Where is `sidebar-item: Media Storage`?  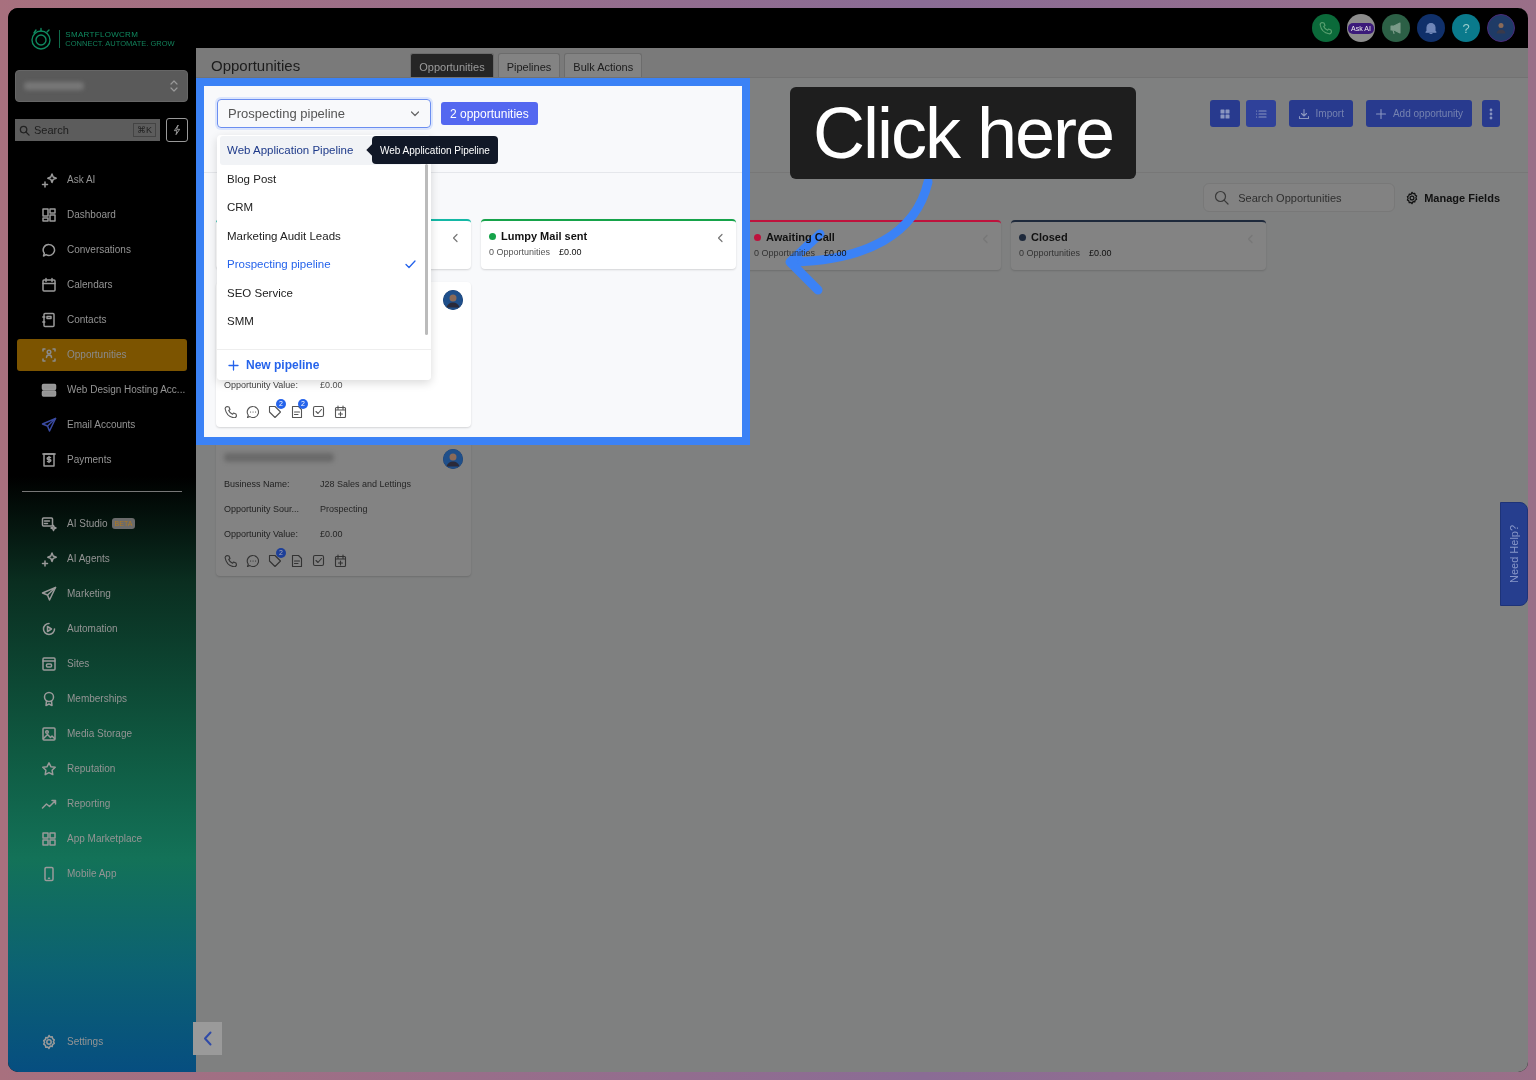 sidebar-item: Media Storage is located at coordinates (102, 733).